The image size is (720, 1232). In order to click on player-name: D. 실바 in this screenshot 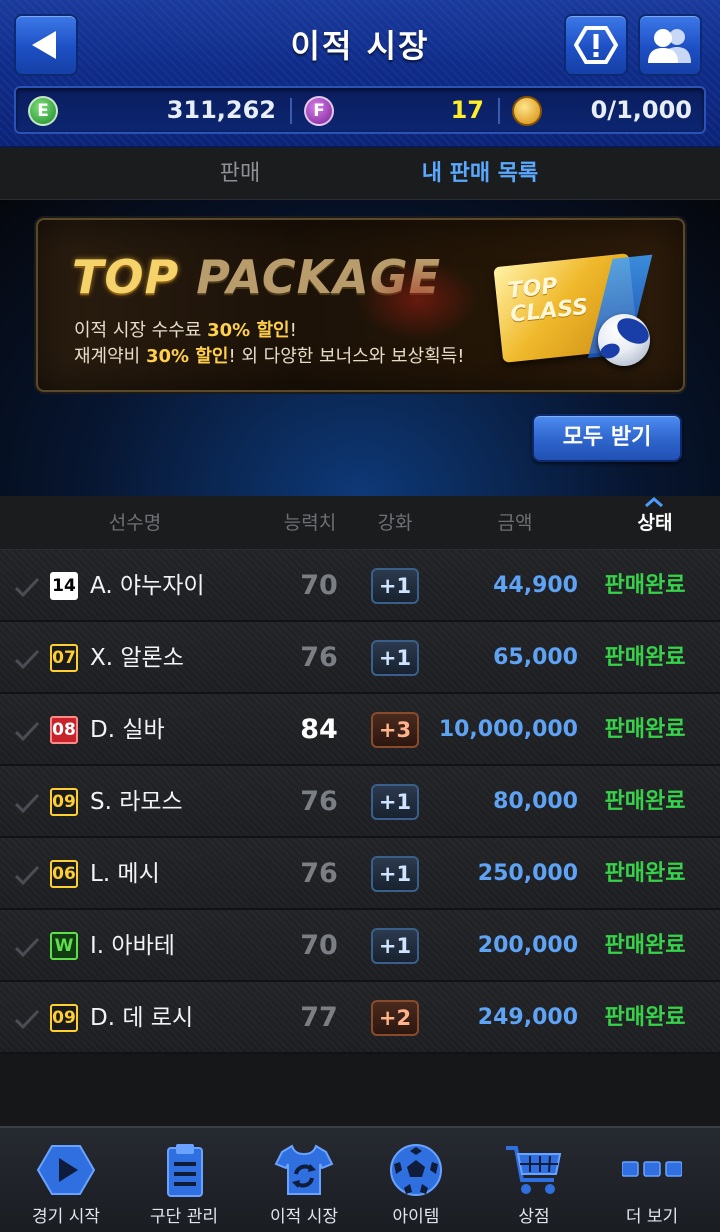, I will do `click(127, 730)`.